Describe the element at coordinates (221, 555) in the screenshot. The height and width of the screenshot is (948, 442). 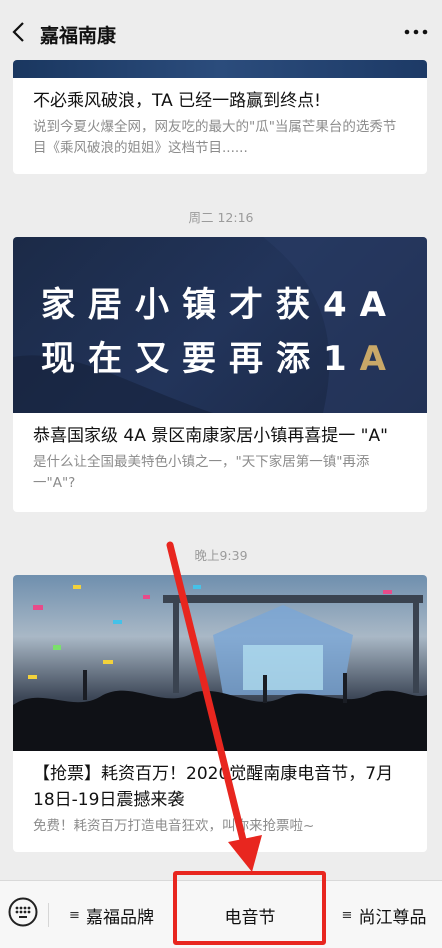
I see `timestamp: 晚上9:39` at that location.